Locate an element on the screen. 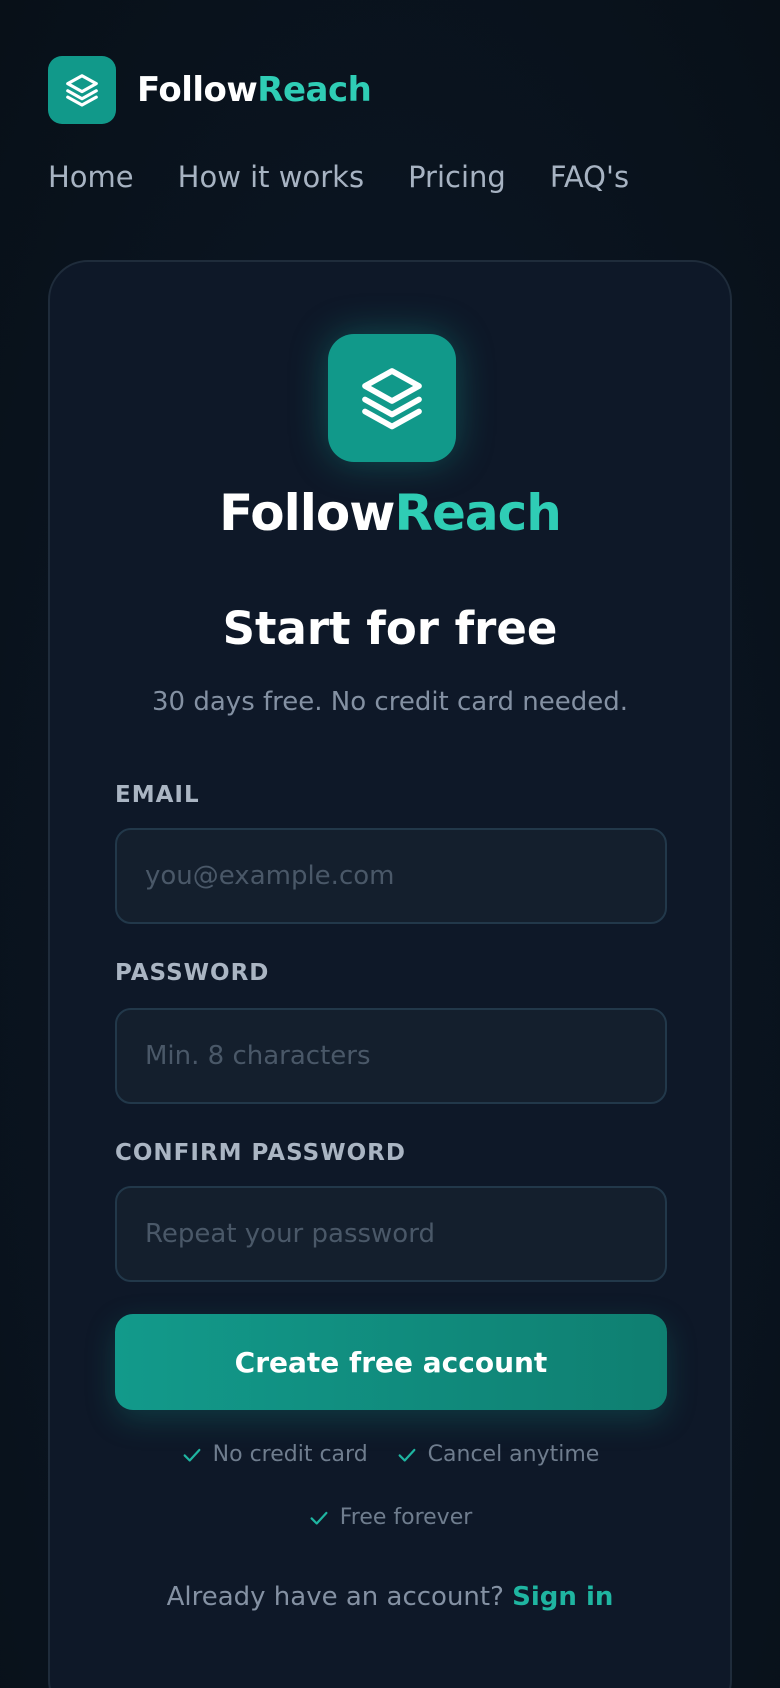 The image size is (780, 1688). password-label: PASSWORD is located at coordinates (192, 973).